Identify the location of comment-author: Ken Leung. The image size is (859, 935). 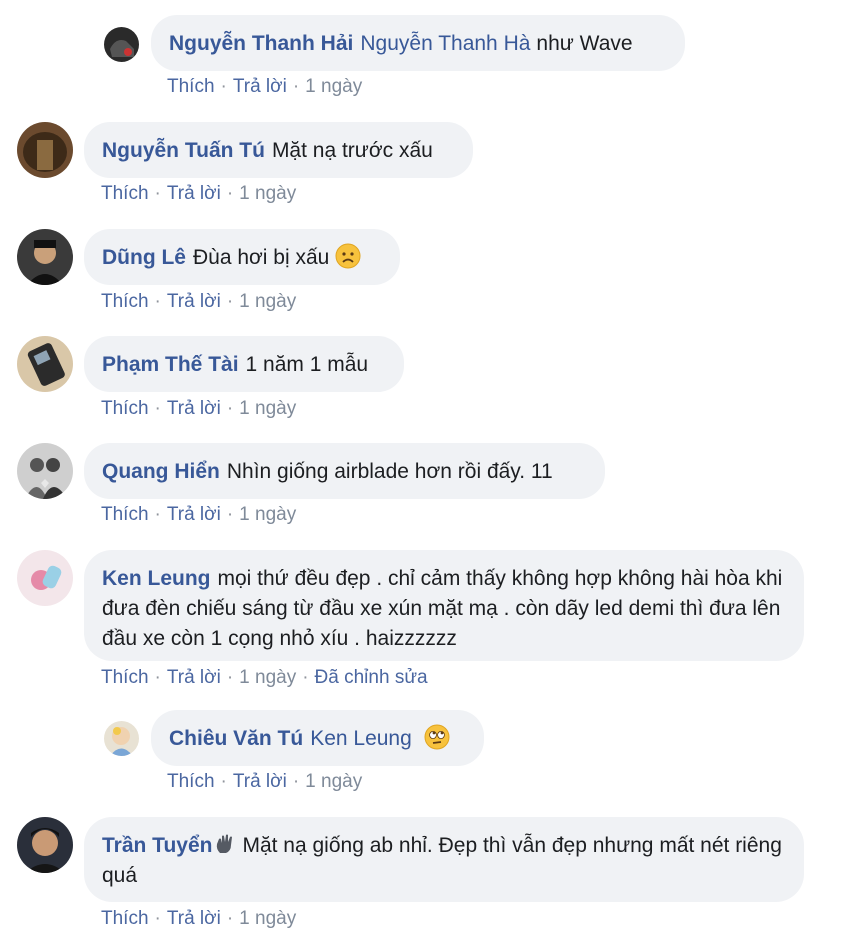
(156, 578).